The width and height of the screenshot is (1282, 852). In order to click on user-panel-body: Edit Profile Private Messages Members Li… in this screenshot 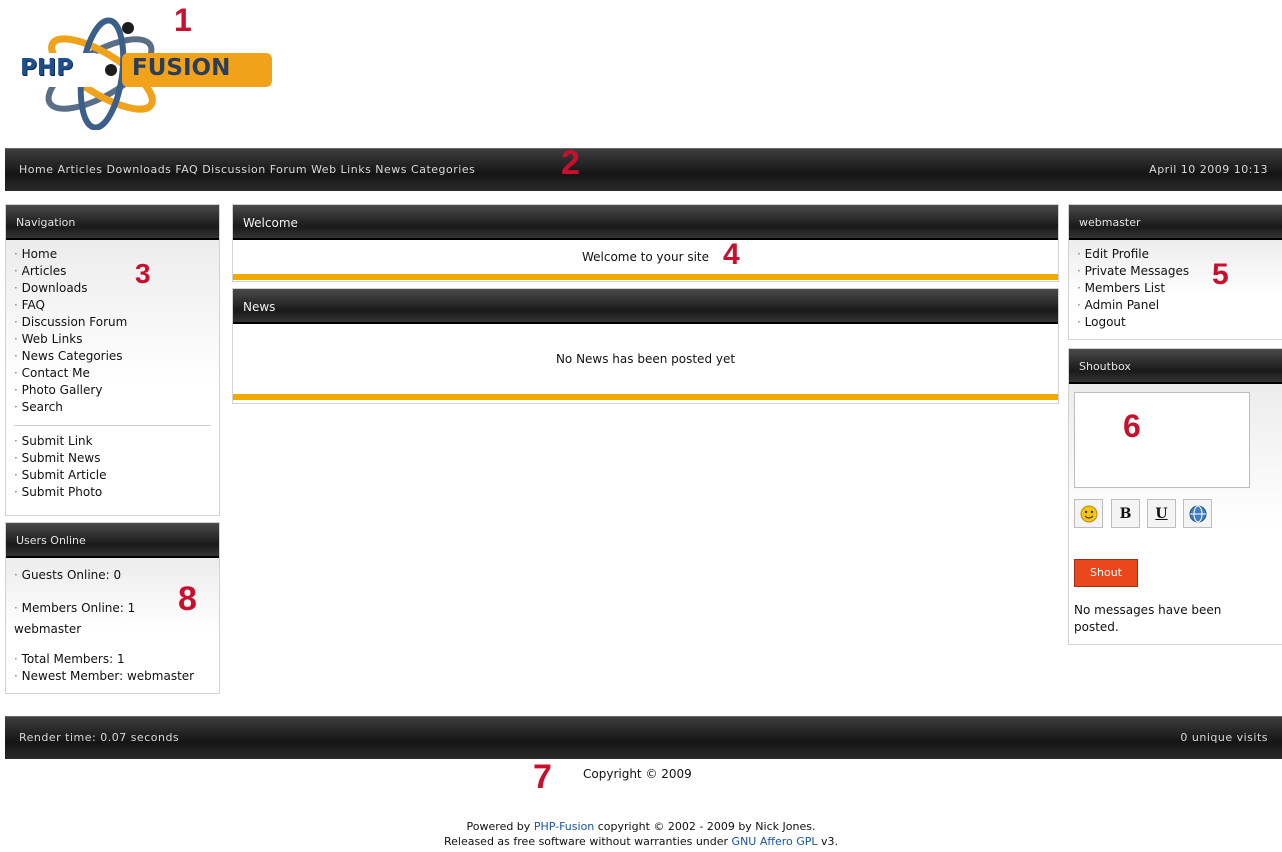, I will do `click(1175, 289)`.